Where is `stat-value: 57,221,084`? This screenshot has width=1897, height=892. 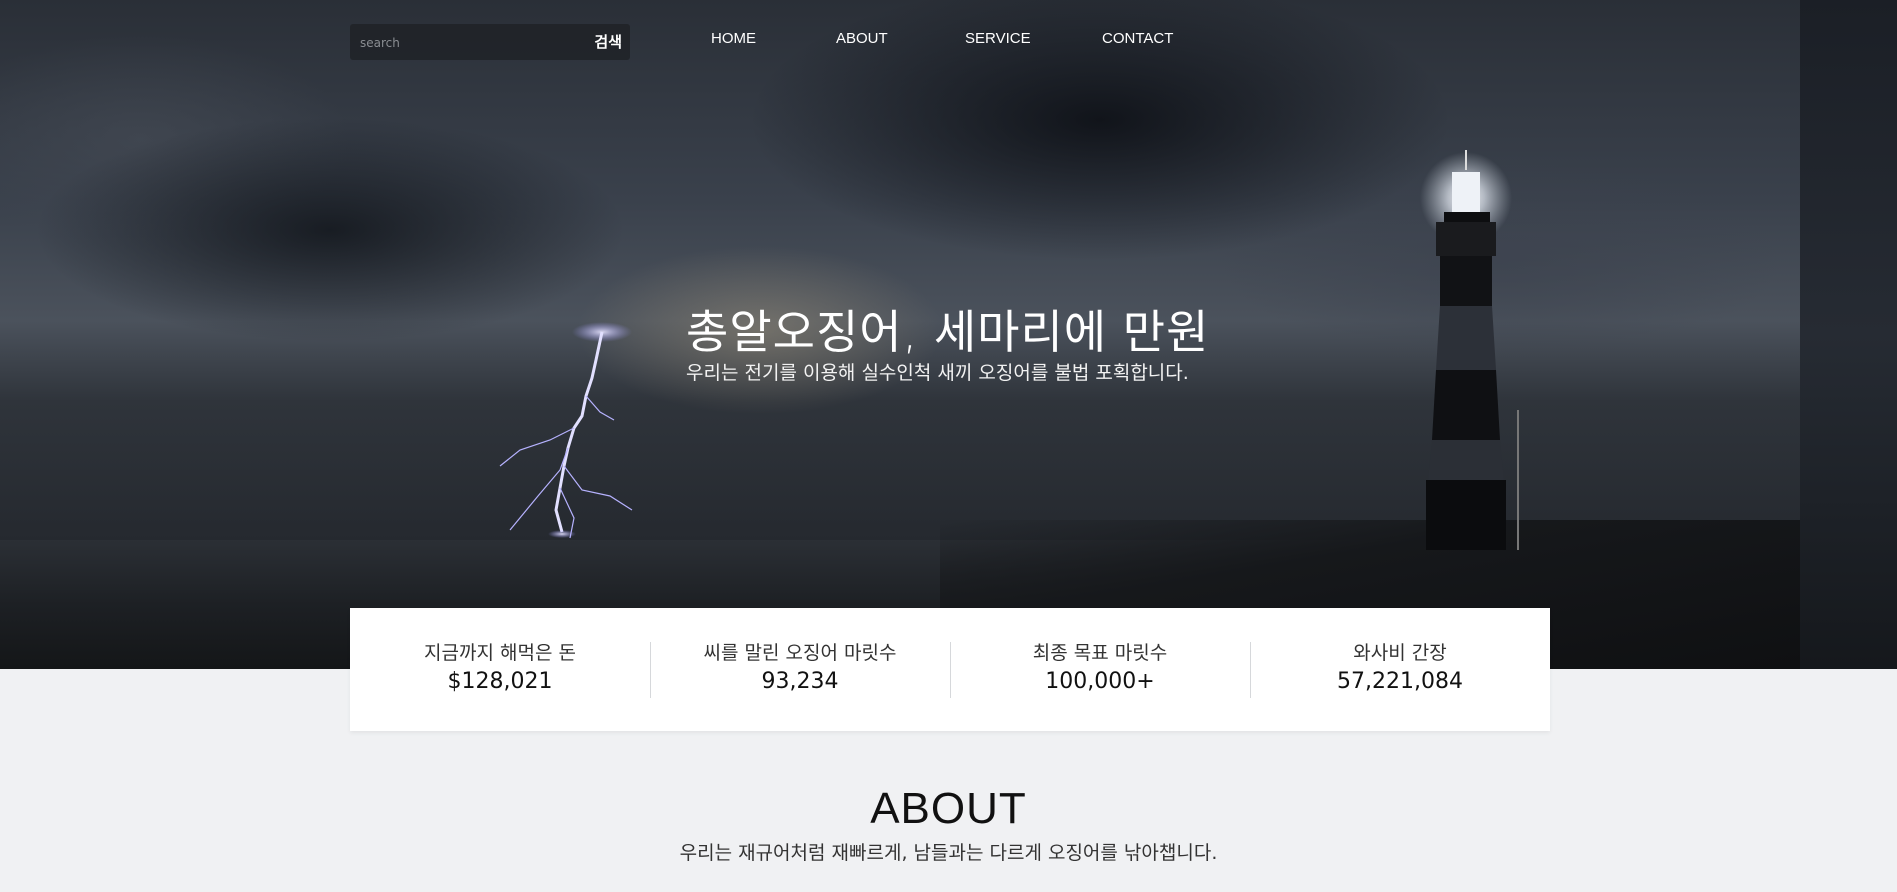
stat-value: 57,221,084 is located at coordinates (1400, 681).